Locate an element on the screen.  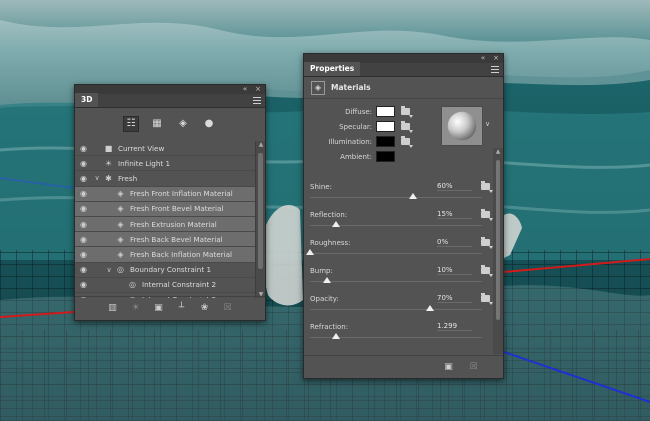
texture-row: Illumination: is located at coordinates (358, 141).